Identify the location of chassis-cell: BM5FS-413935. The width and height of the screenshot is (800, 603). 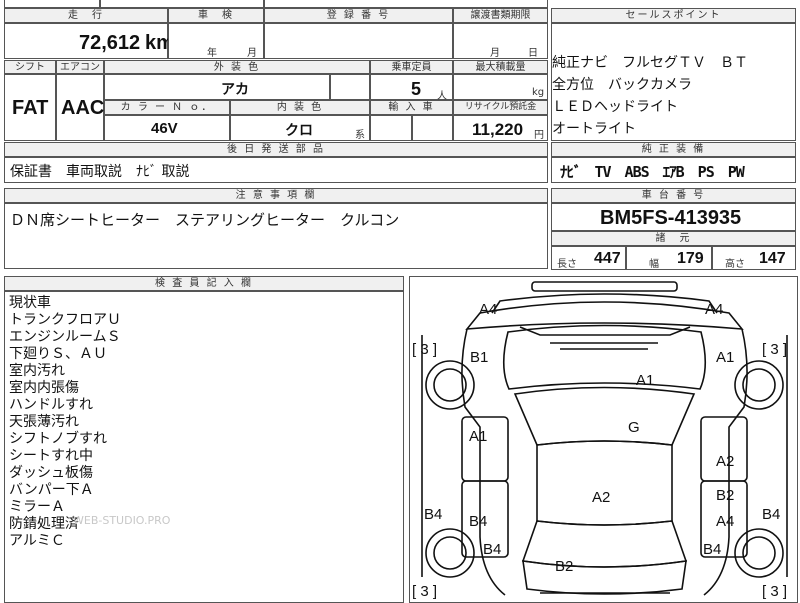
(673, 217).